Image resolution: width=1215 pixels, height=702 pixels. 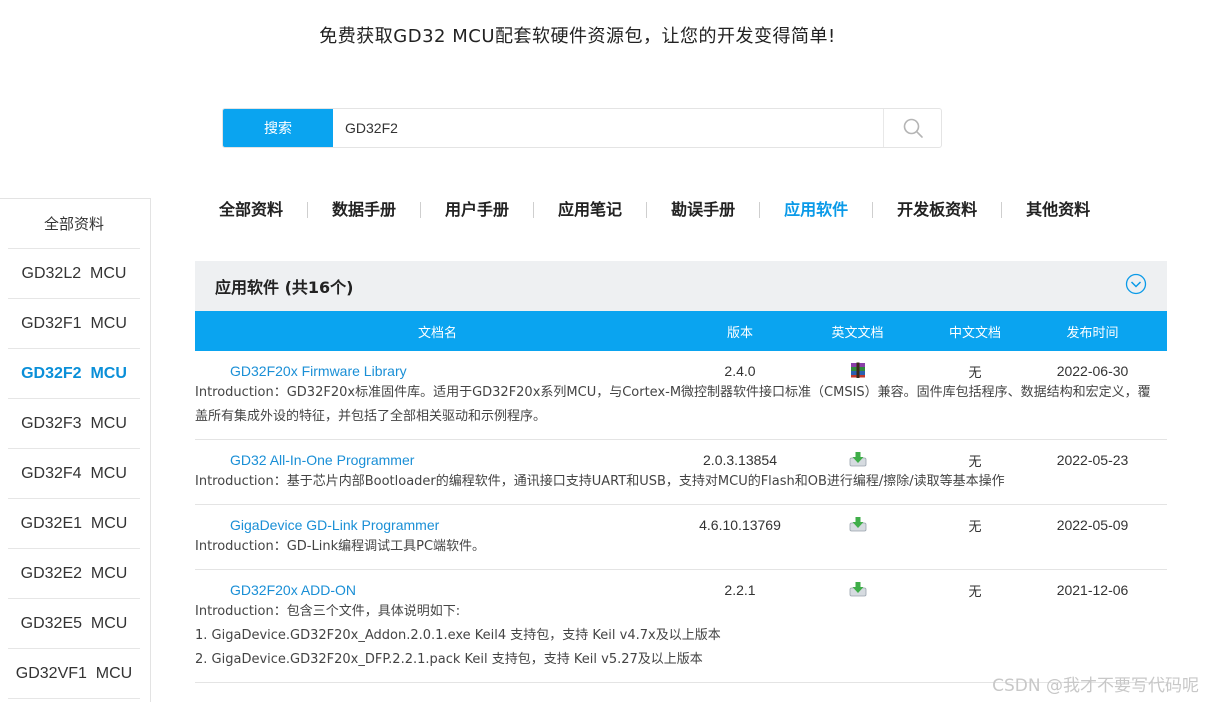 What do you see at coordinates (74, 574) in the screenshot?
I see `sidebar-item: GD32E2 MCU` at bounding box center [74, 574].